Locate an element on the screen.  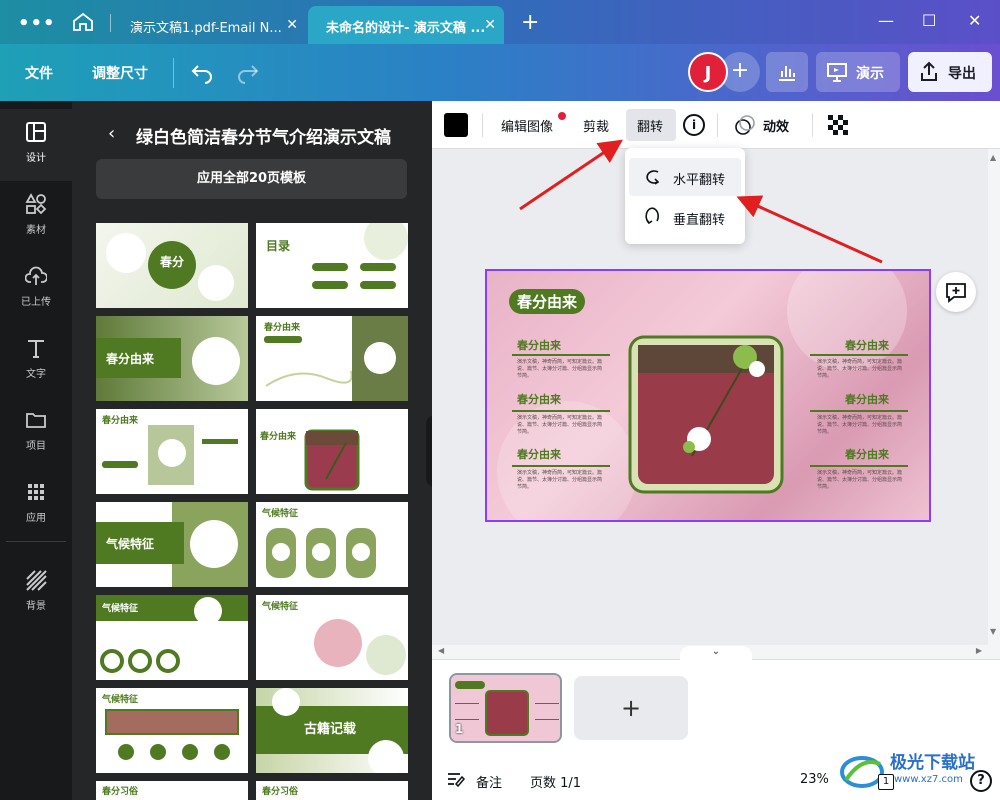
watermark-brand: 极光下载站 is located at coordinates (932, 763).